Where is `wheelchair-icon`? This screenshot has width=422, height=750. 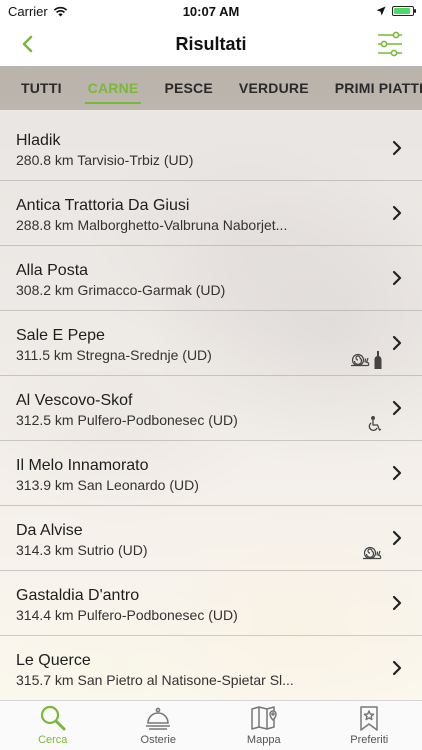
wheelchair-icon is located at coordinates (375, 426).